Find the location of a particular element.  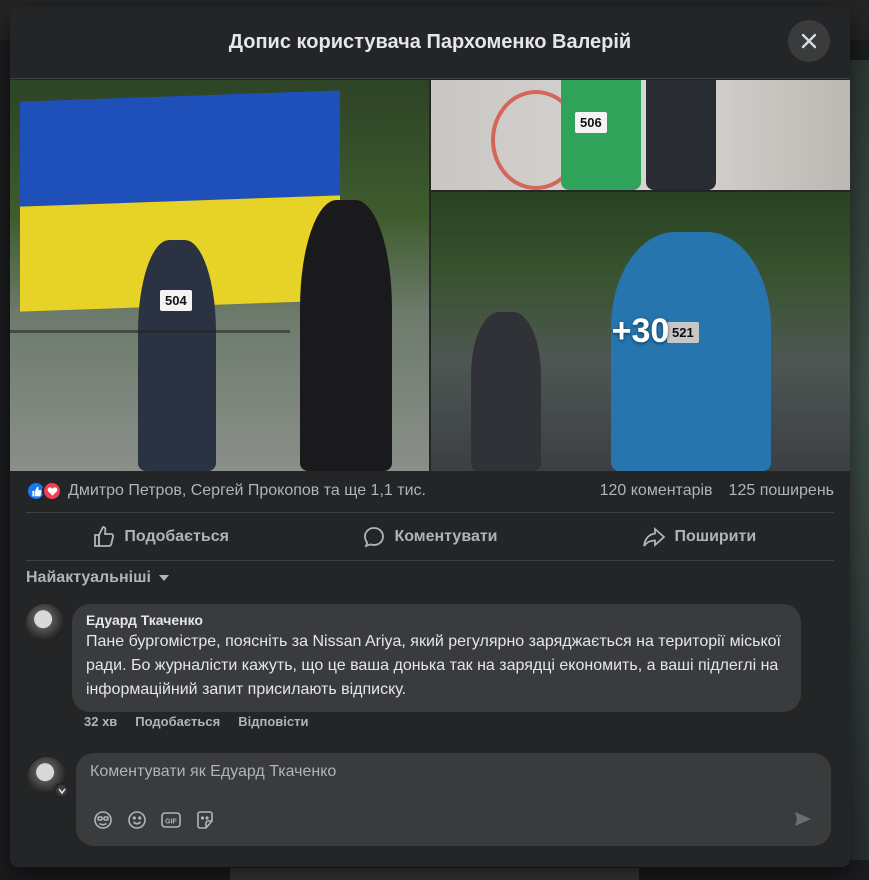

comment-like-link: Подобається is located at coordinates (177, 721).